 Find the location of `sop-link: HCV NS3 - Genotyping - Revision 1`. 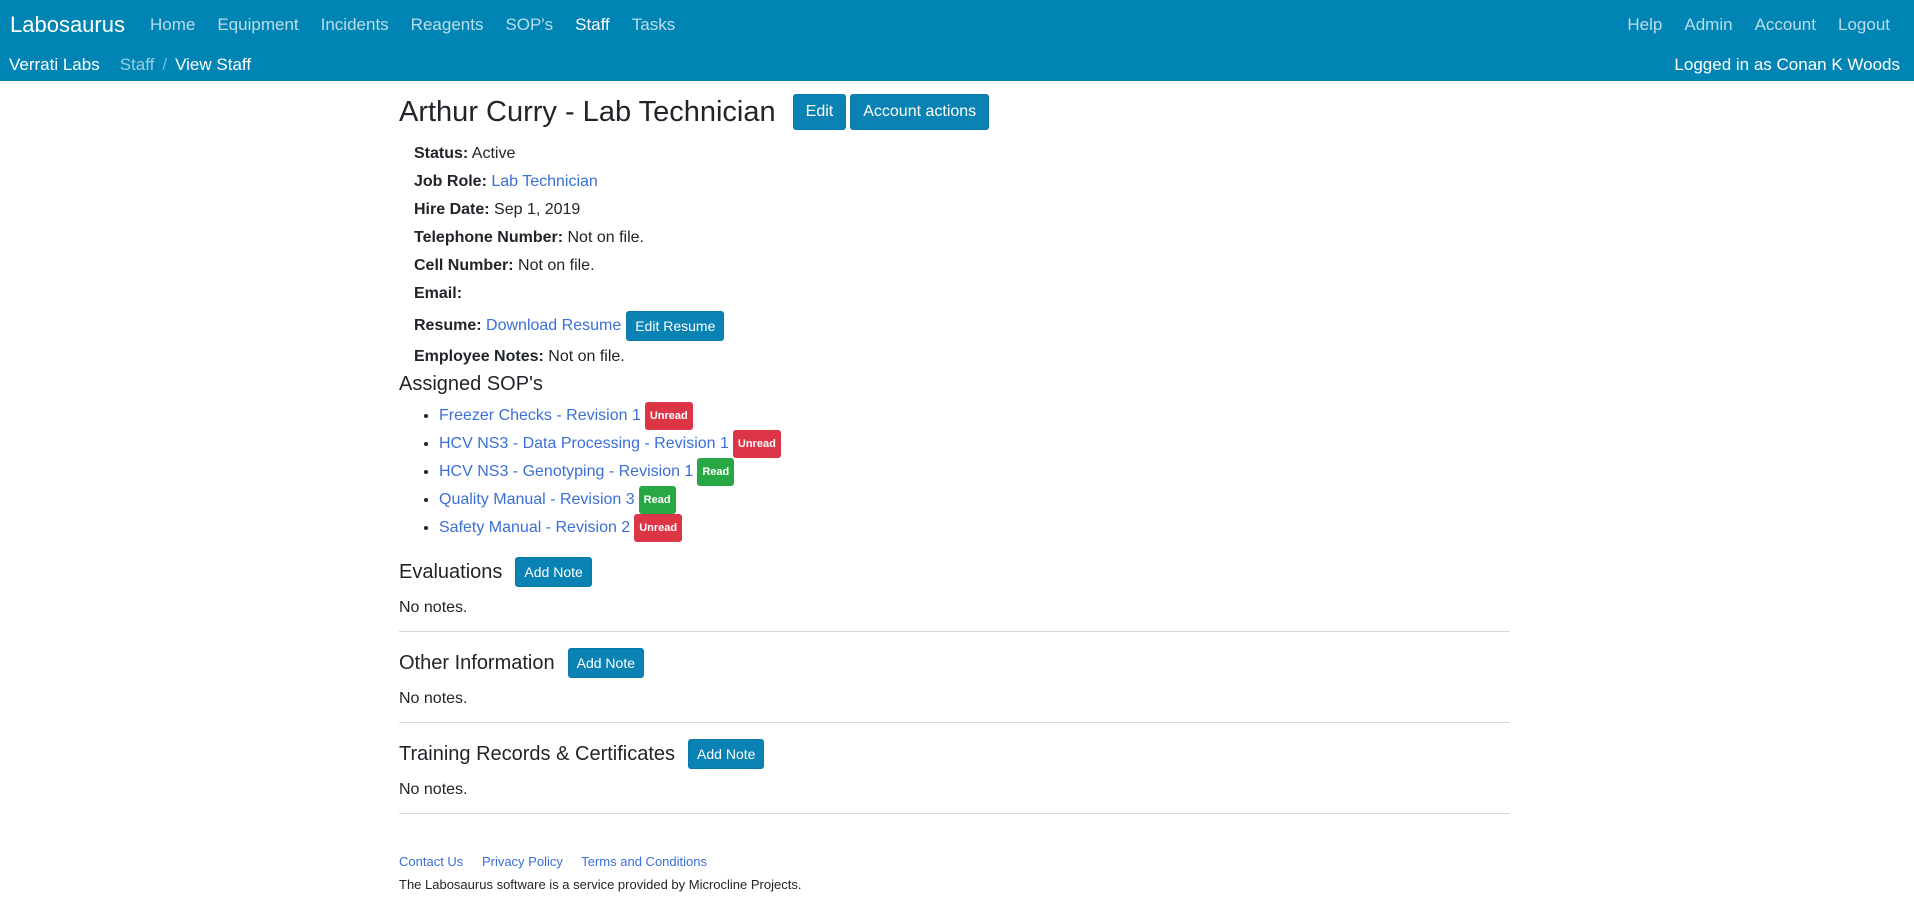

sop-link: HCV NS3 - Genotyping - Revision 1 is located at coordinates (566, 471).